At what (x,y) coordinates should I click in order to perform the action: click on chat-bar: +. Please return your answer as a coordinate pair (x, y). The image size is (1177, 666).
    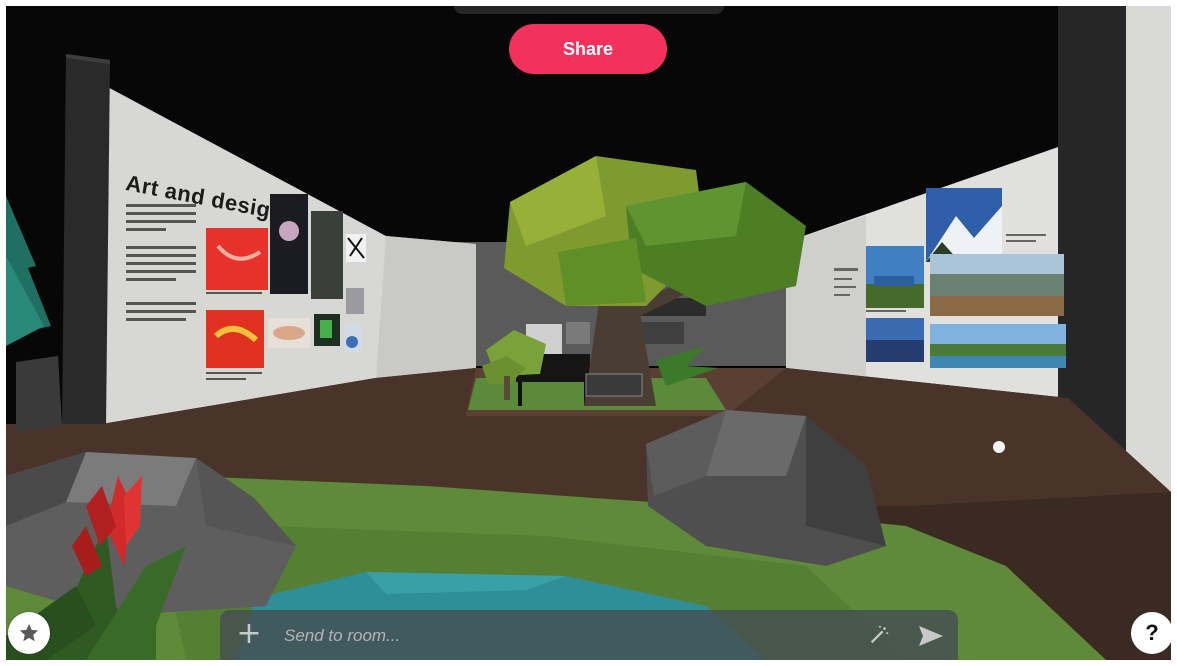
    Looking at the image, I should click on (589, 635).